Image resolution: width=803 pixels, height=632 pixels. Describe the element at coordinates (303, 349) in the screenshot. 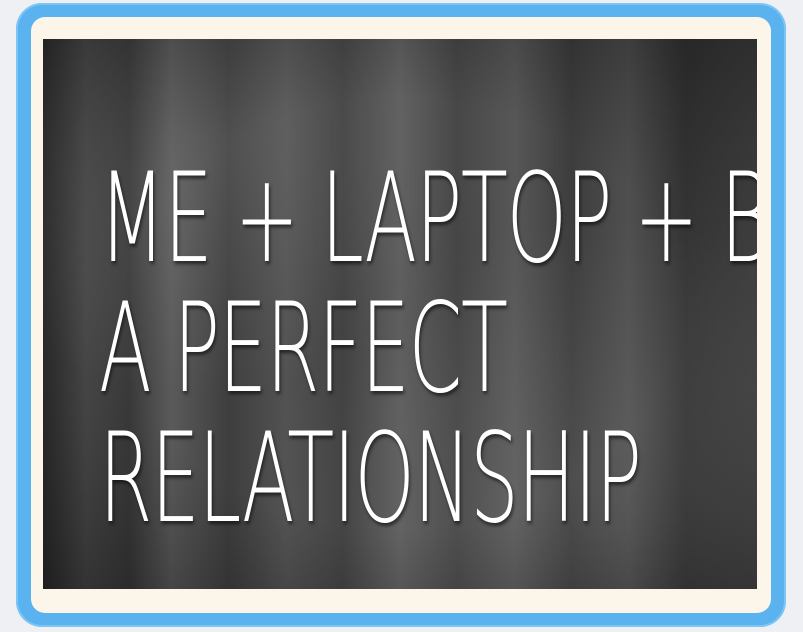

I see `quote-line-2: A PERFECT` at that location.